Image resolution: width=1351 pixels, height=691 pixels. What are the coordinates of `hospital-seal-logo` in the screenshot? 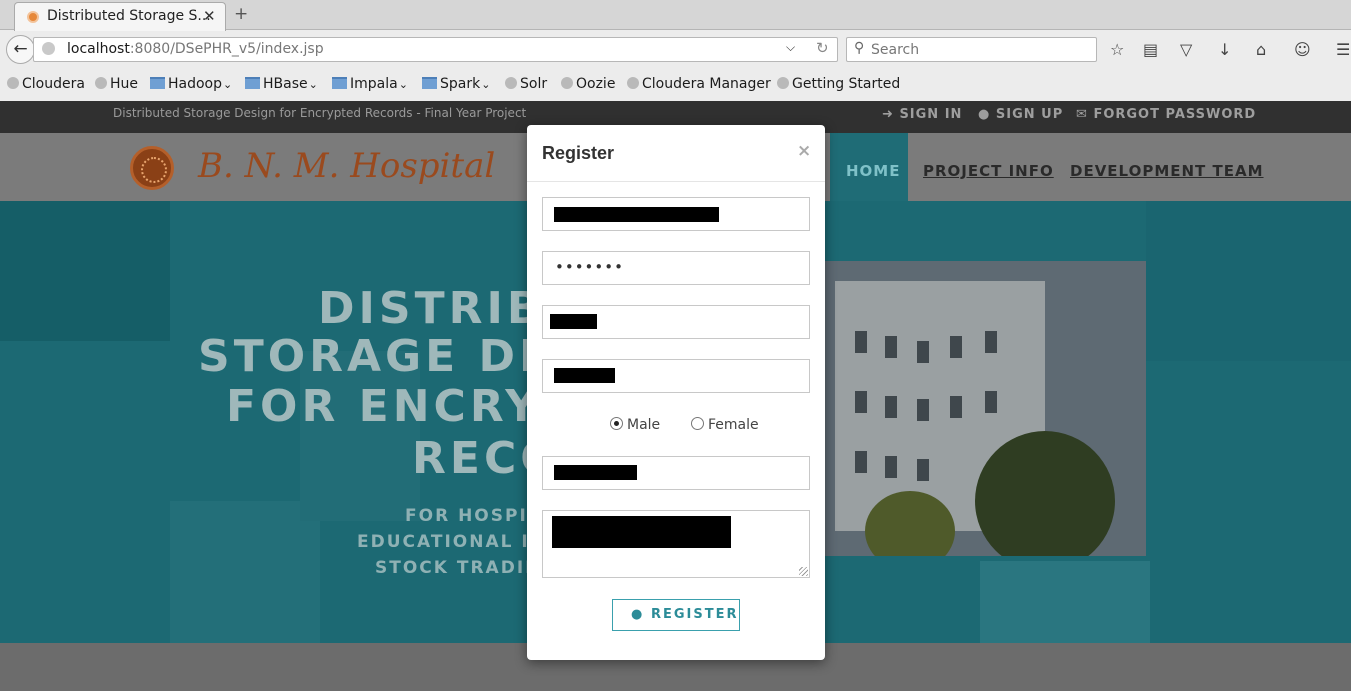 It's located at (152, 168).